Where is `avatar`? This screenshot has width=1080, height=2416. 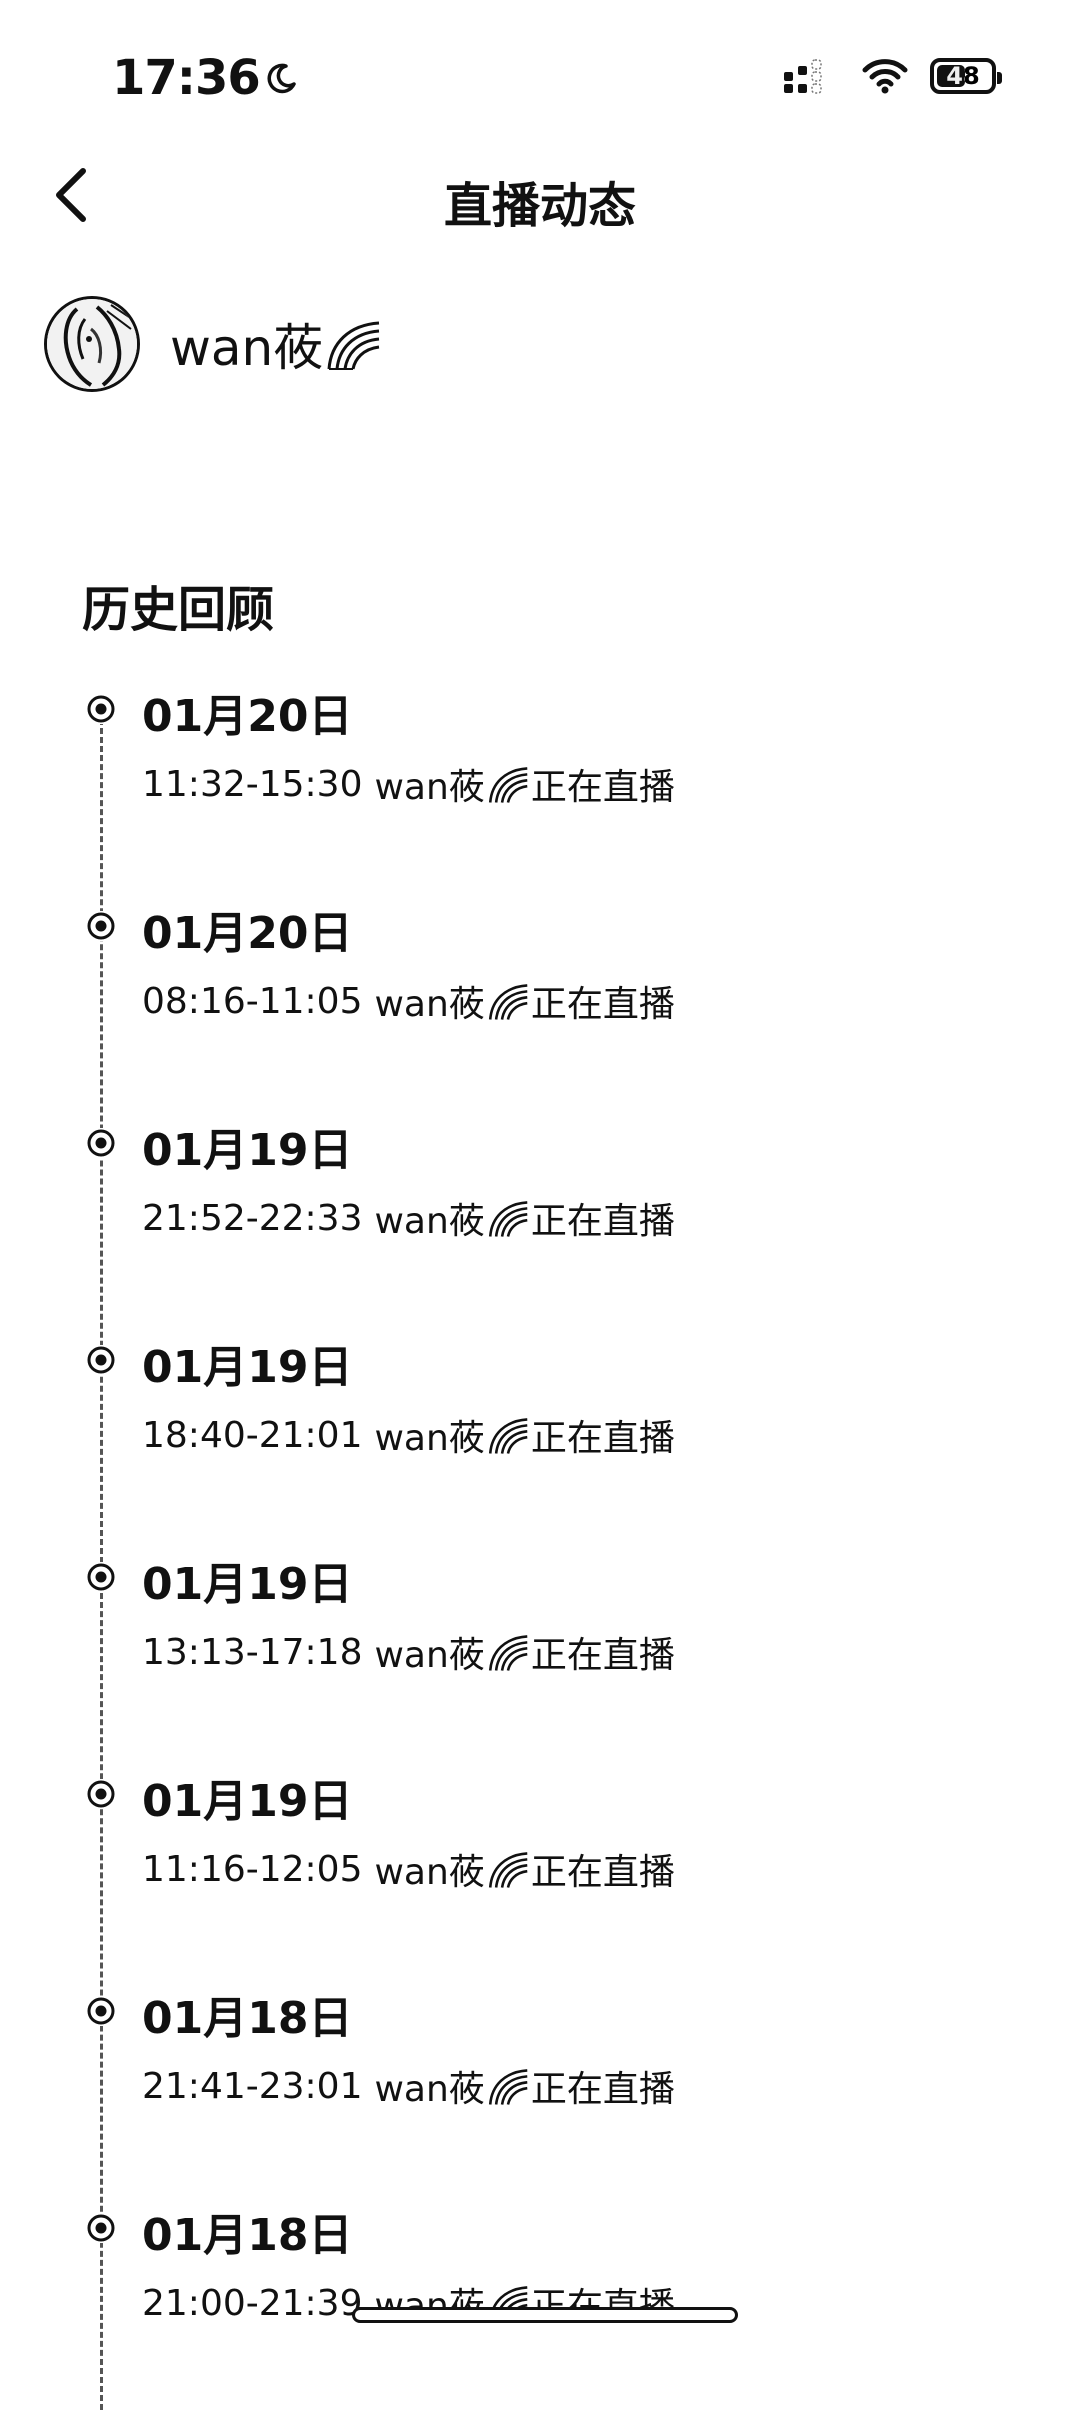 avatar is located at coordinates (92, 344).